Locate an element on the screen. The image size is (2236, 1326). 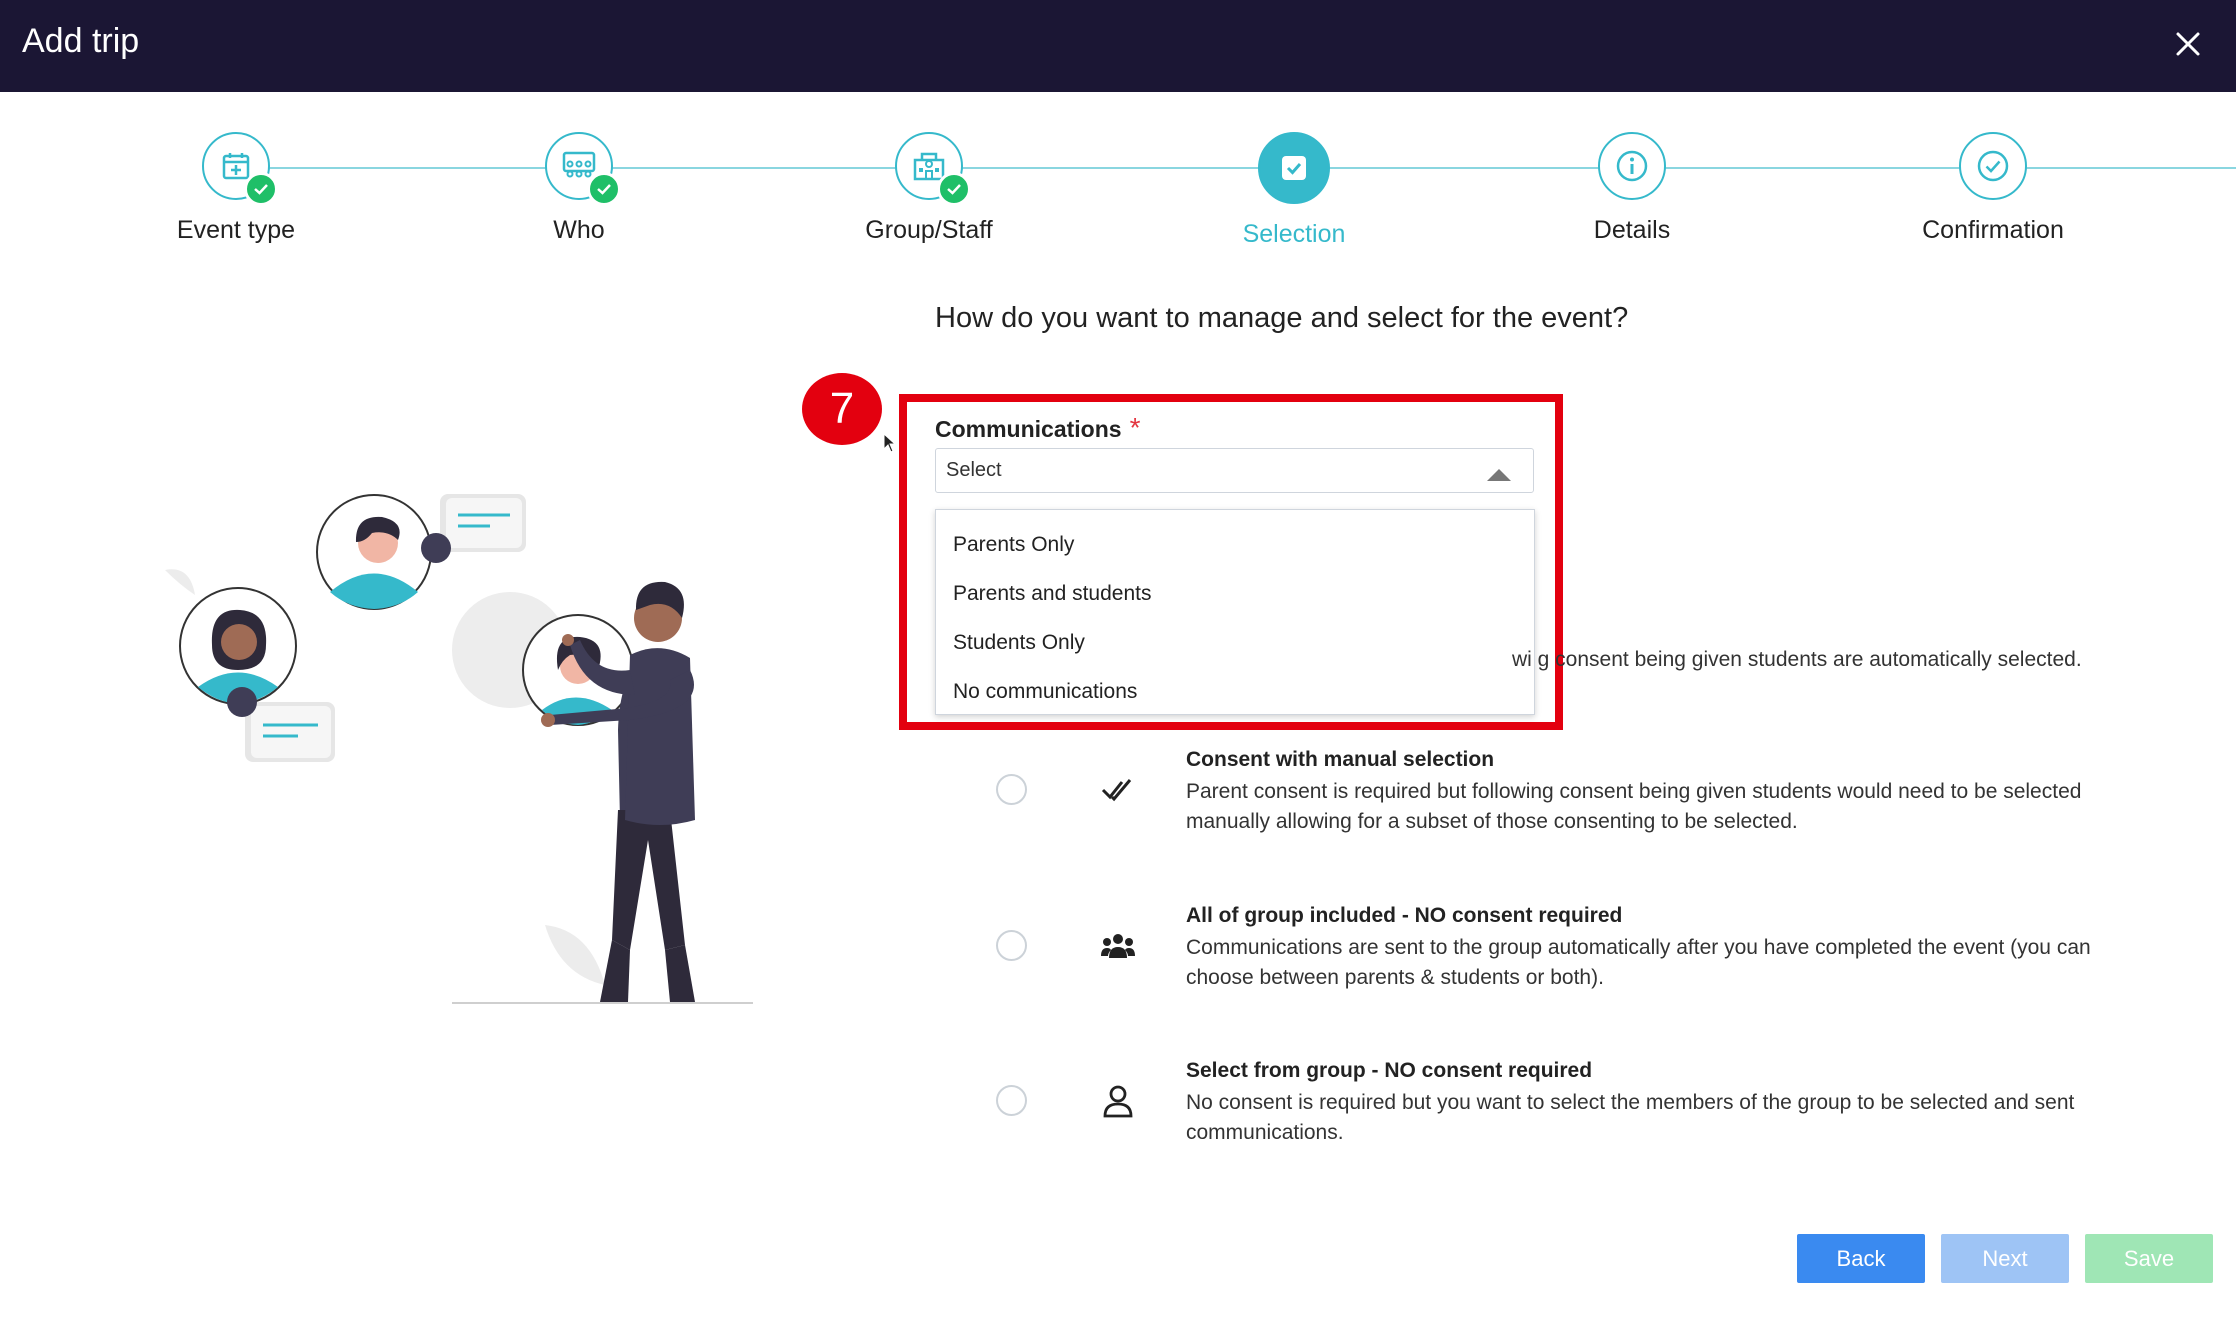
step-confirmation: Confirmation is located at coordinates (1993, 188).